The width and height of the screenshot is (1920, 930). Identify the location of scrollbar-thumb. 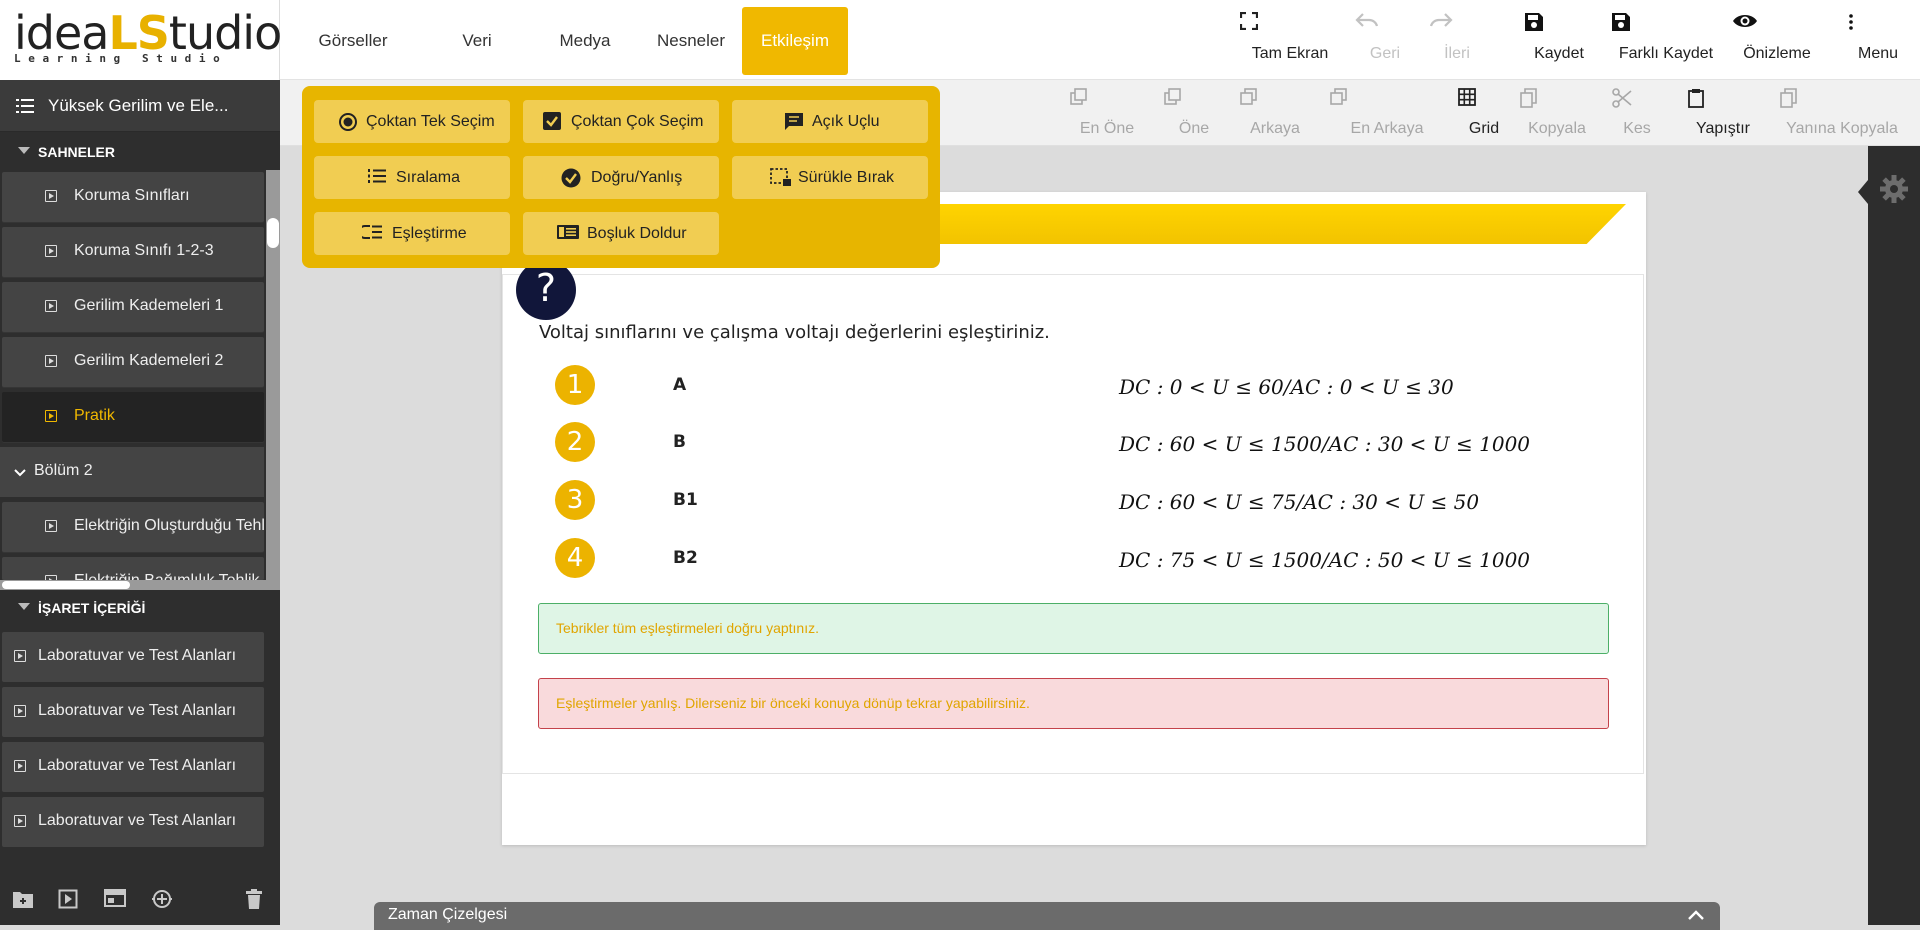
(273, 233).